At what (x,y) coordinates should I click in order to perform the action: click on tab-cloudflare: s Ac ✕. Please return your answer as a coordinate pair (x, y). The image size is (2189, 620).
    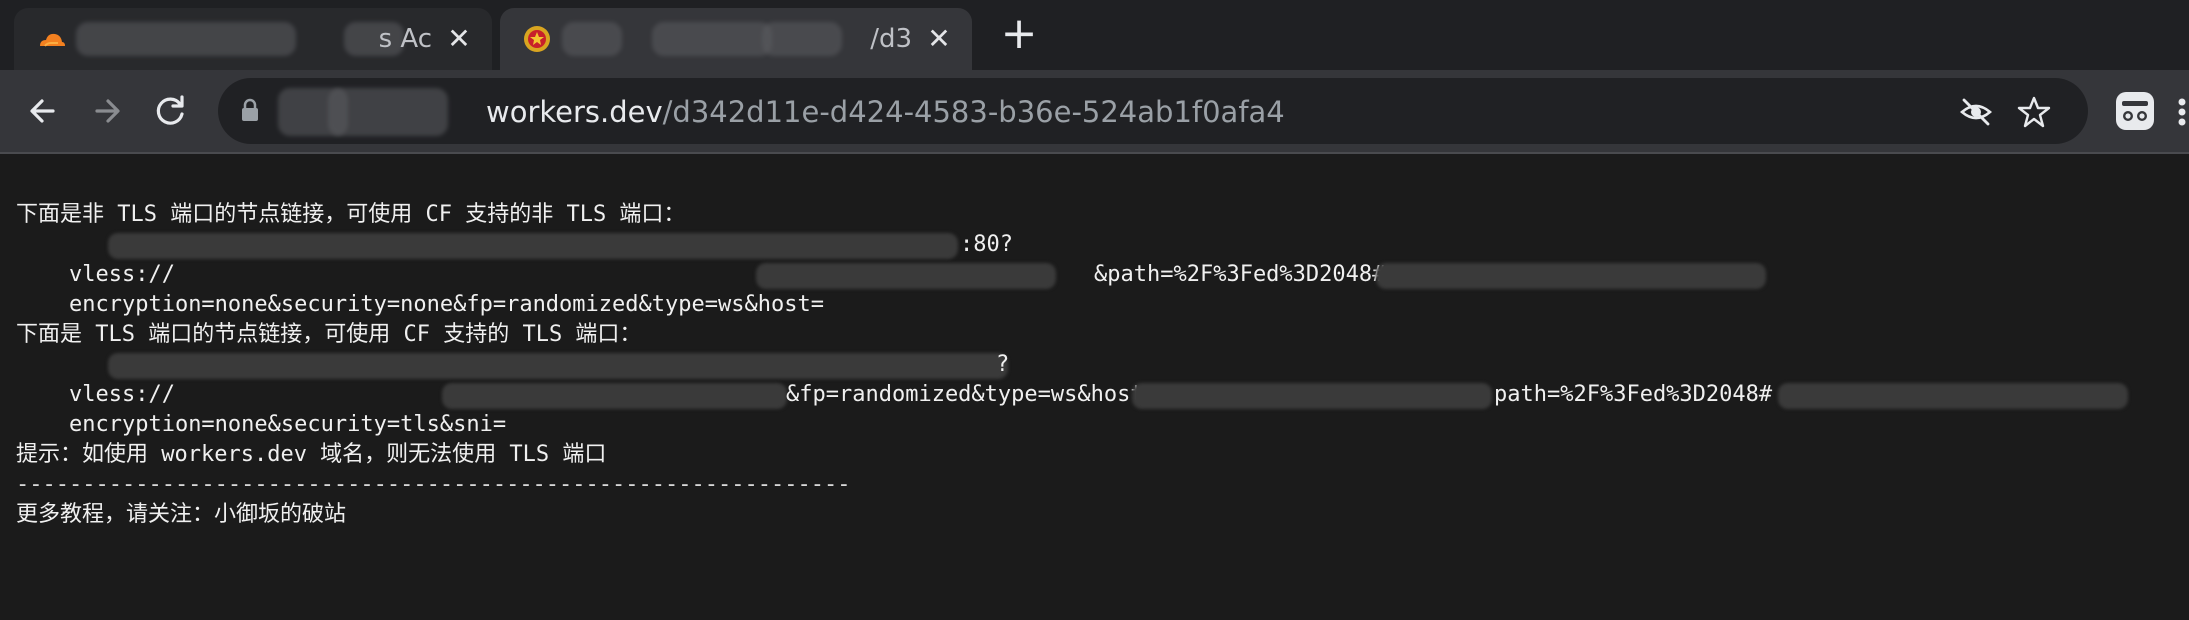
    Looking at the image, I should click on (253, 39).